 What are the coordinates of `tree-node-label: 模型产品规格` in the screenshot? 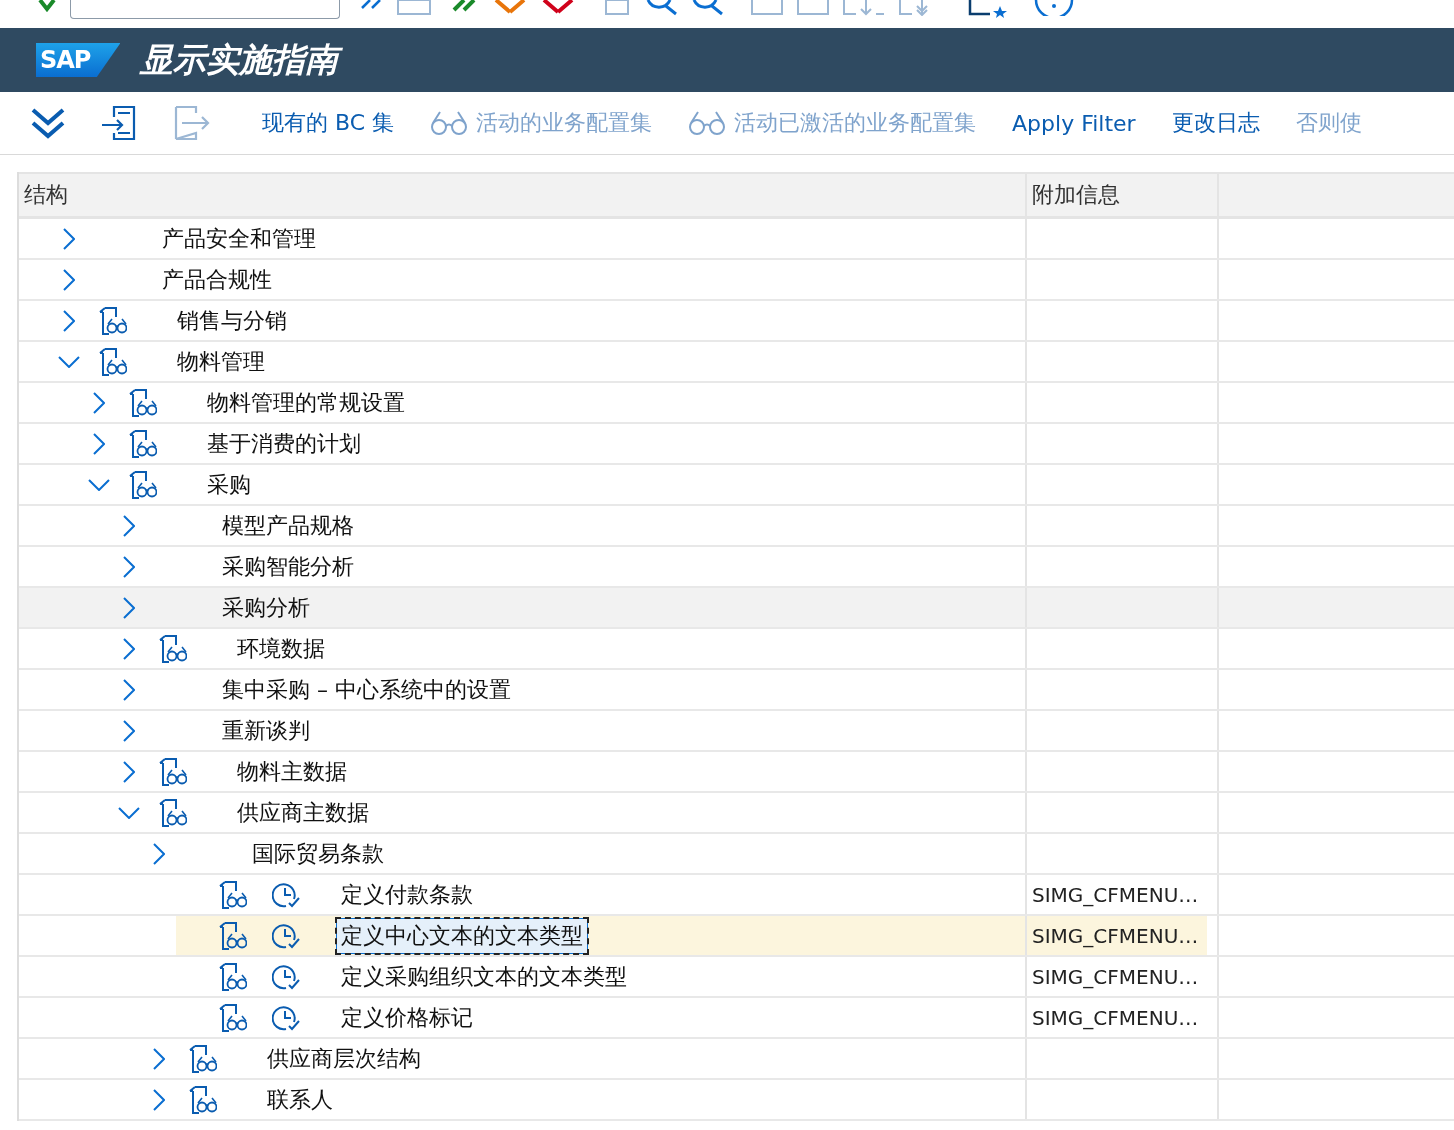 It's located at (288, 525).